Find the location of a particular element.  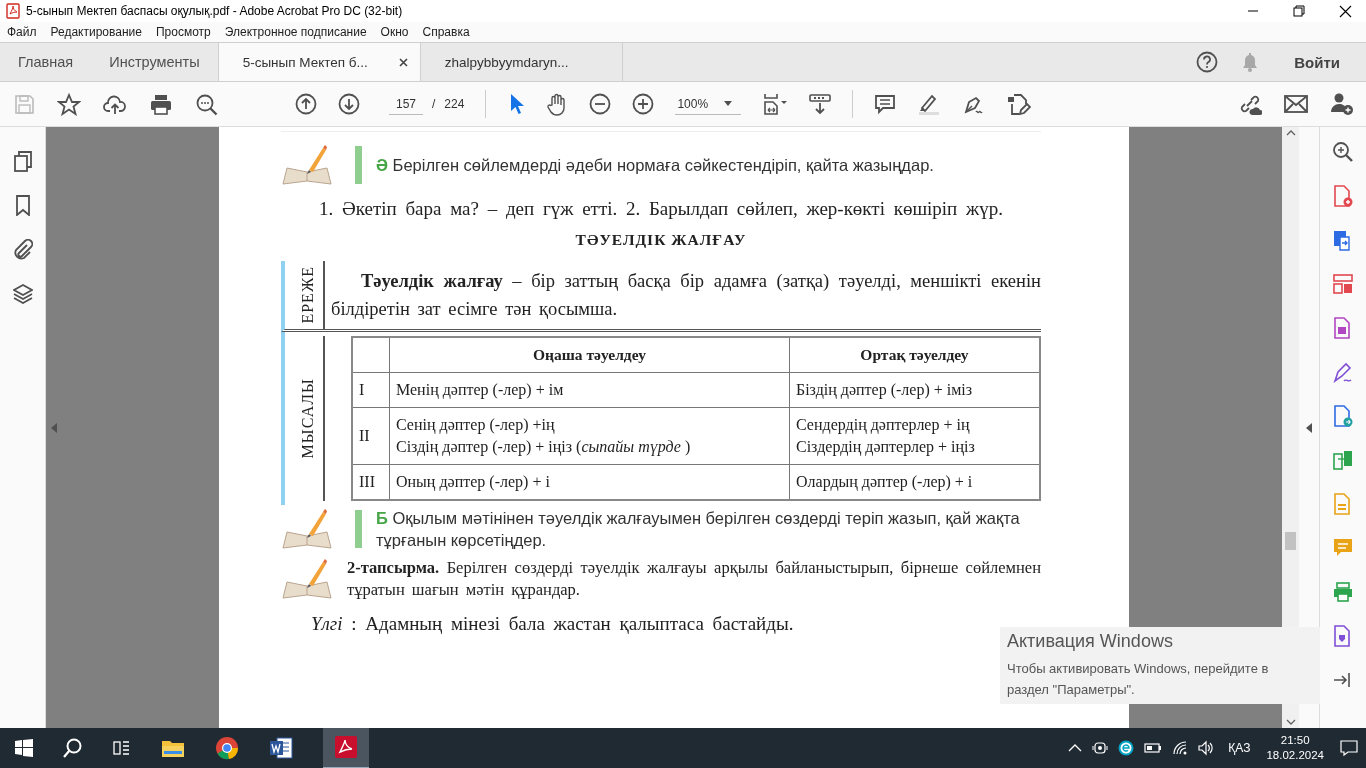

task-text: Б Оқылым мәтінінен тәуелдік жалғауымен берілген сөздерді теріп жазып, қай жақта тұрғанын көрсетіңдер. is located at coordinates (698, 529).